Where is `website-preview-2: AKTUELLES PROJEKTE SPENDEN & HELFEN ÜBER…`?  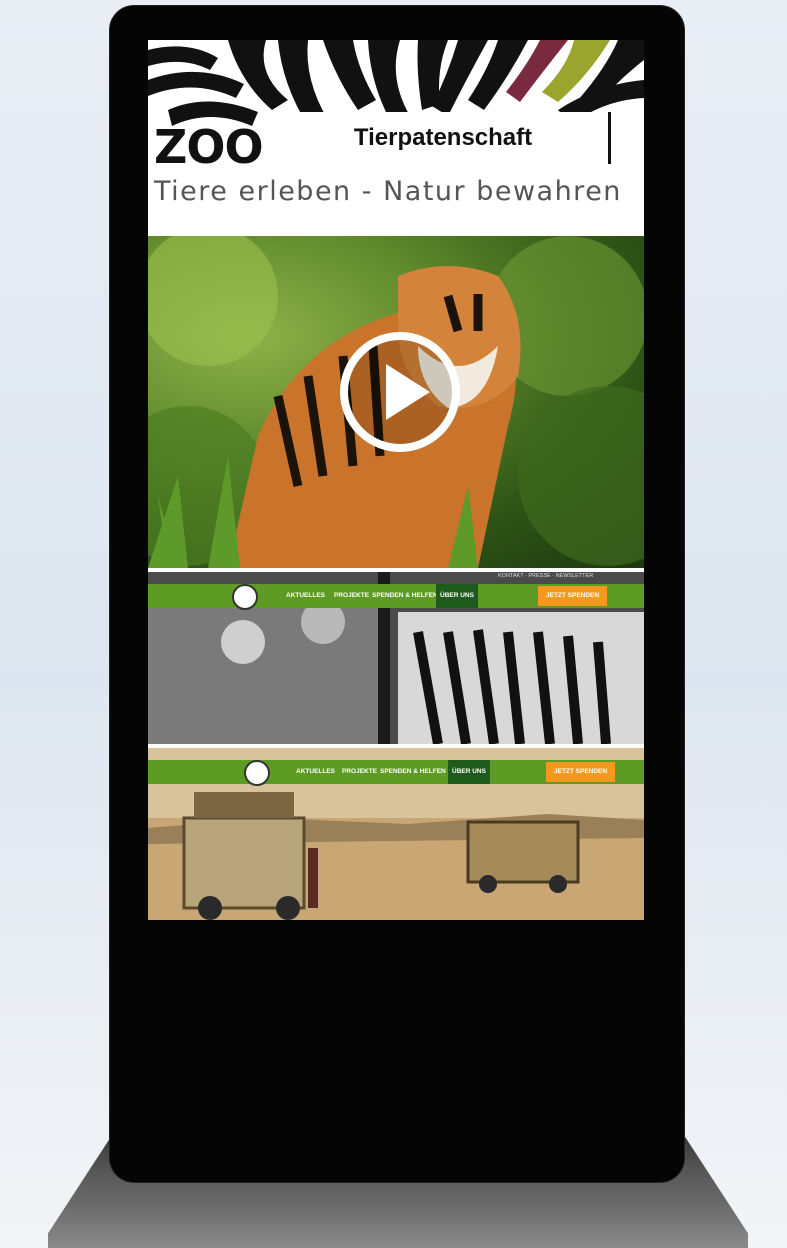
website-preview-2: AKTUELLES PROJEKTE SPENDEN & HELFEN ÜBER… is located at coordinates (396, 834).